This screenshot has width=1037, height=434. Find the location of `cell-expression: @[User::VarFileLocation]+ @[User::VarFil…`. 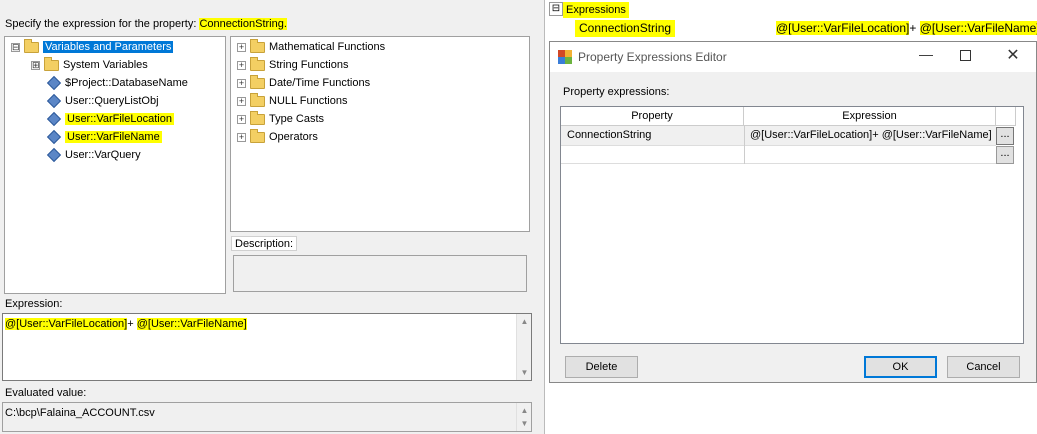

cell-expression: @[User::VarFileLocation]+ @[User::VarFil… is located at coordinates (871, 135).